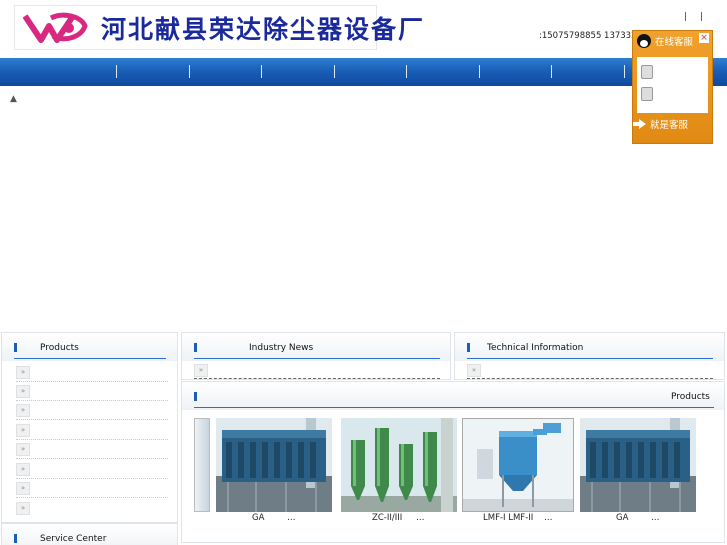 The image size is (727, 545). Describe the element at coordinates (263, 29) in the screenshot. I see `logo-text: 河北献县荣达除尘器设备厂` at that location.